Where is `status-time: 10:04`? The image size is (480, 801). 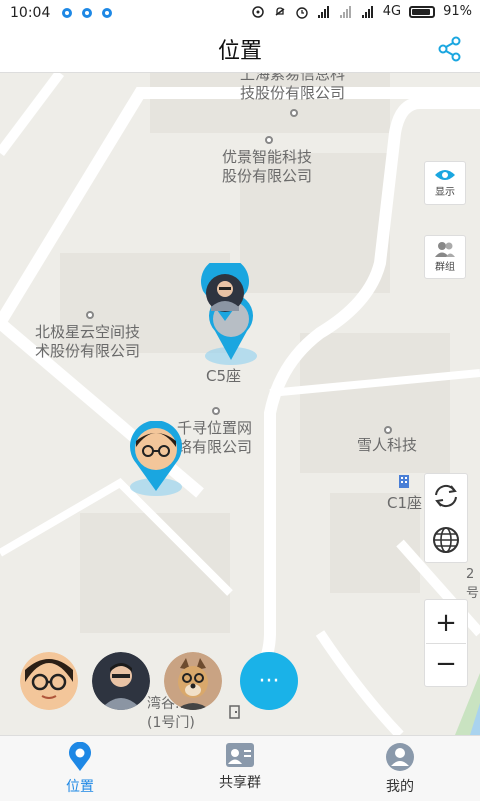
status-time: 10:04 is located at coordinates (30, 13).